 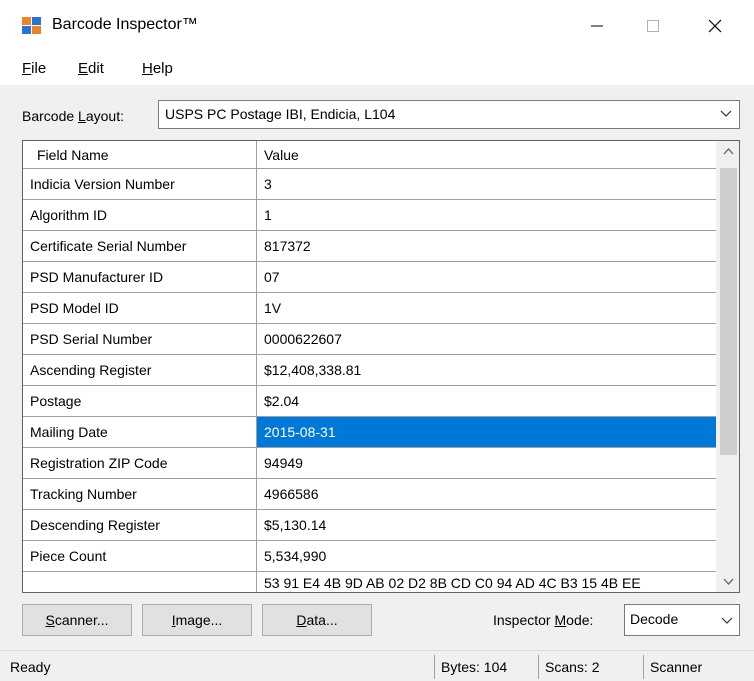 What do you see at coordinates (50, 116) in the screenshot?
I see `layout-label-pre: Barcode` at bounding box center [50, 116].